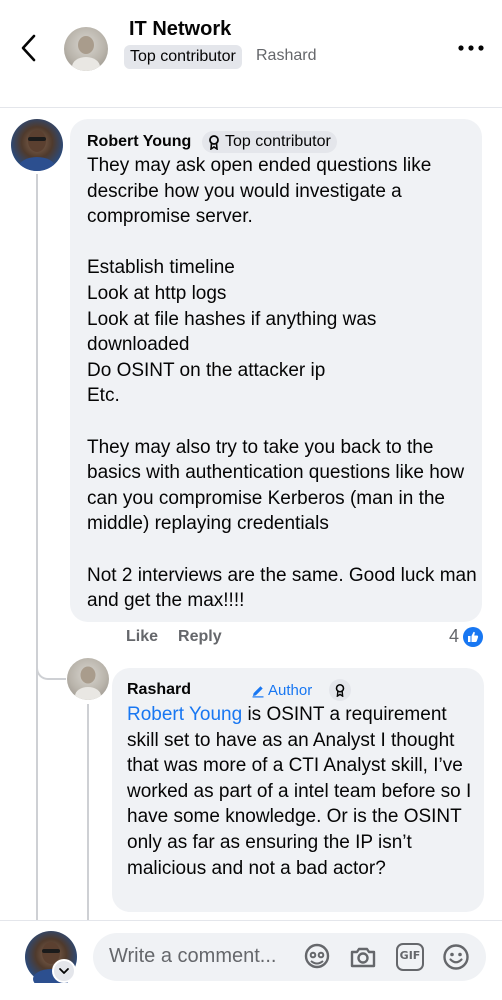 The width and height of the screenshot is (502, 1000). I want to click on group-avatar, so click(86, 49).